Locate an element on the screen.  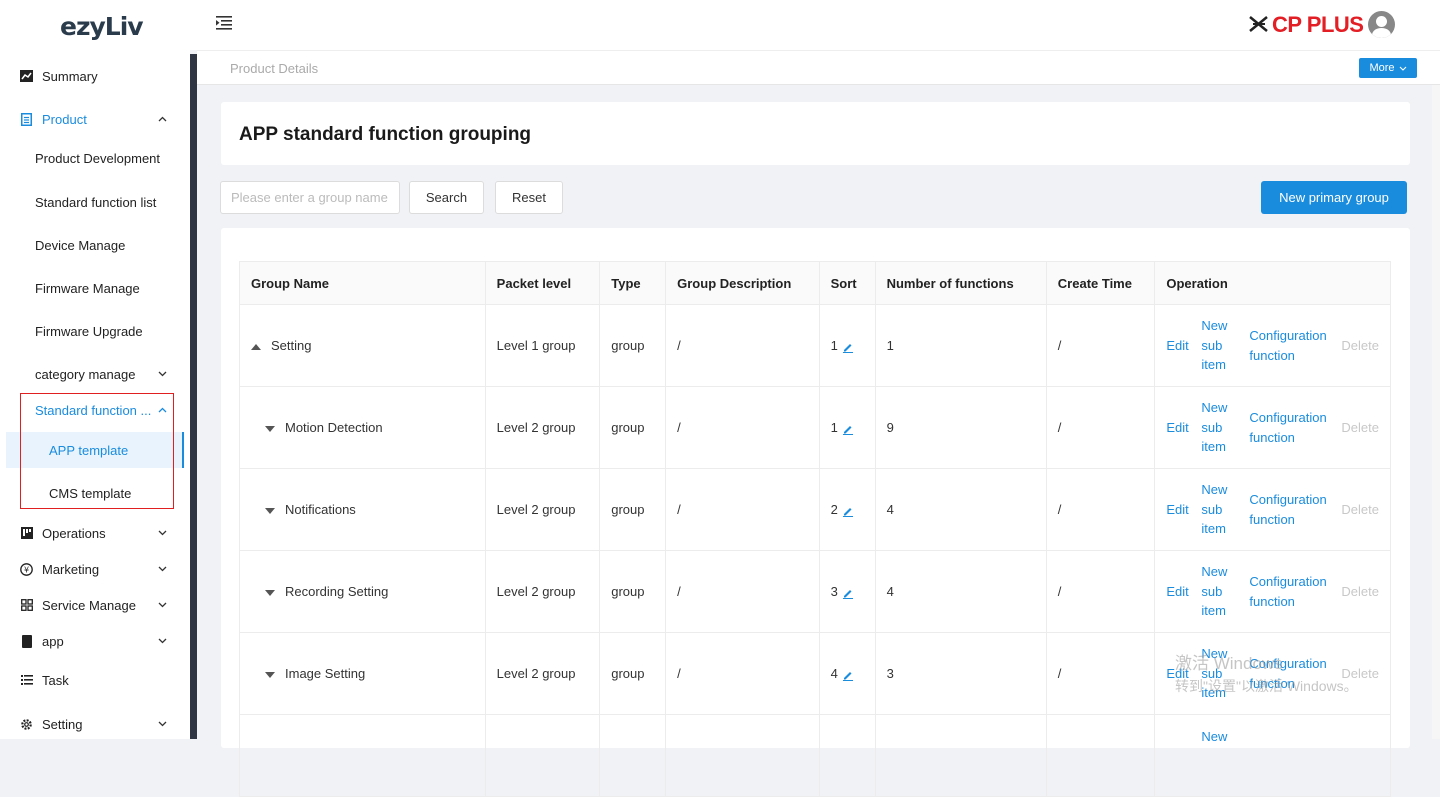
create-time-cell: / is located at coordinates (1100, 509).